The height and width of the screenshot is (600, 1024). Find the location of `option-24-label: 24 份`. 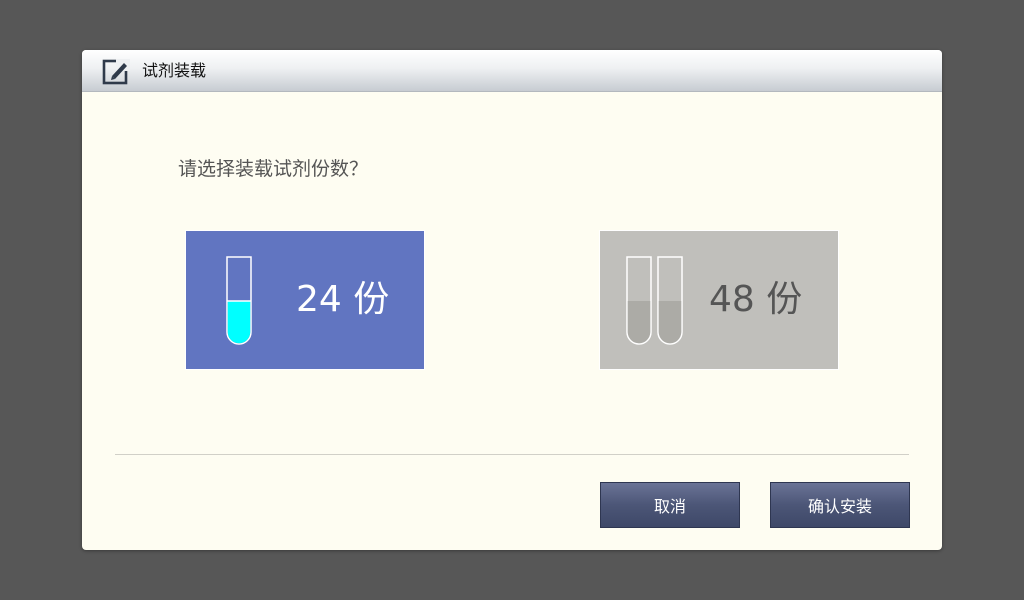

option-24-label: 24 份 is located at coordinates (343, 299).